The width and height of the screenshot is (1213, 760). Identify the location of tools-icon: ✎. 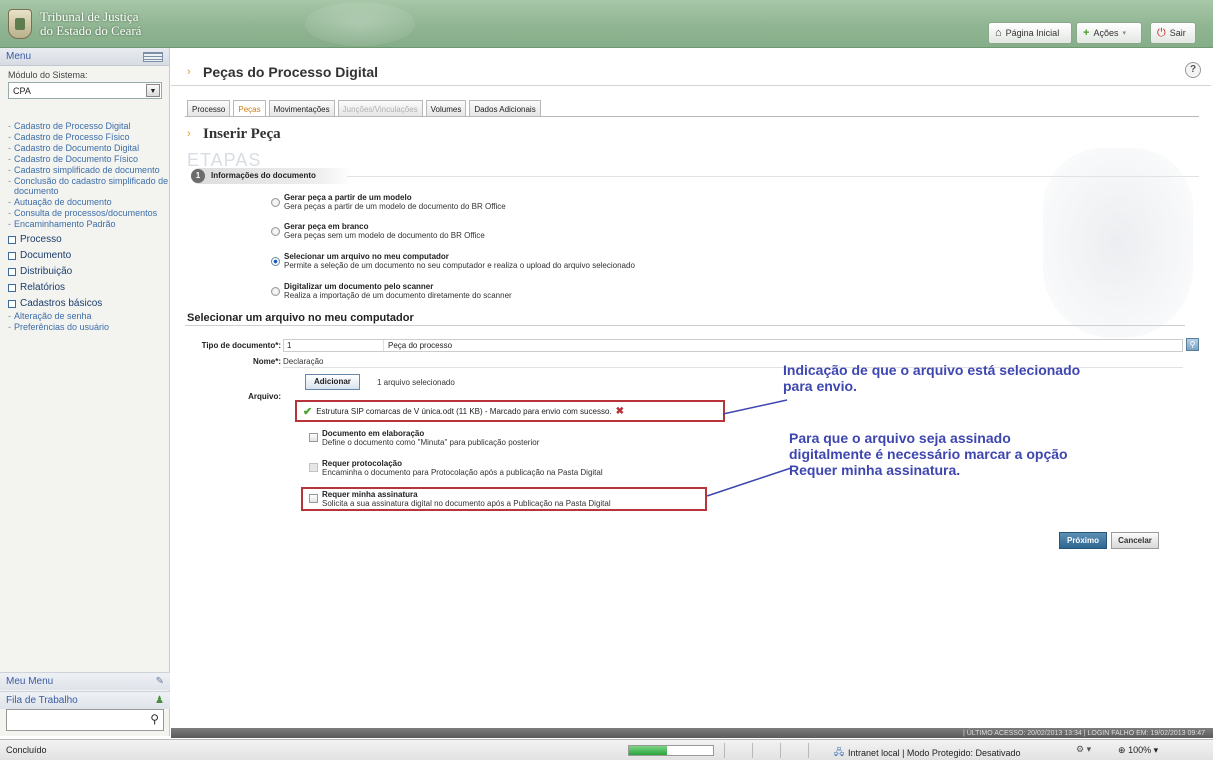
(160, 681).